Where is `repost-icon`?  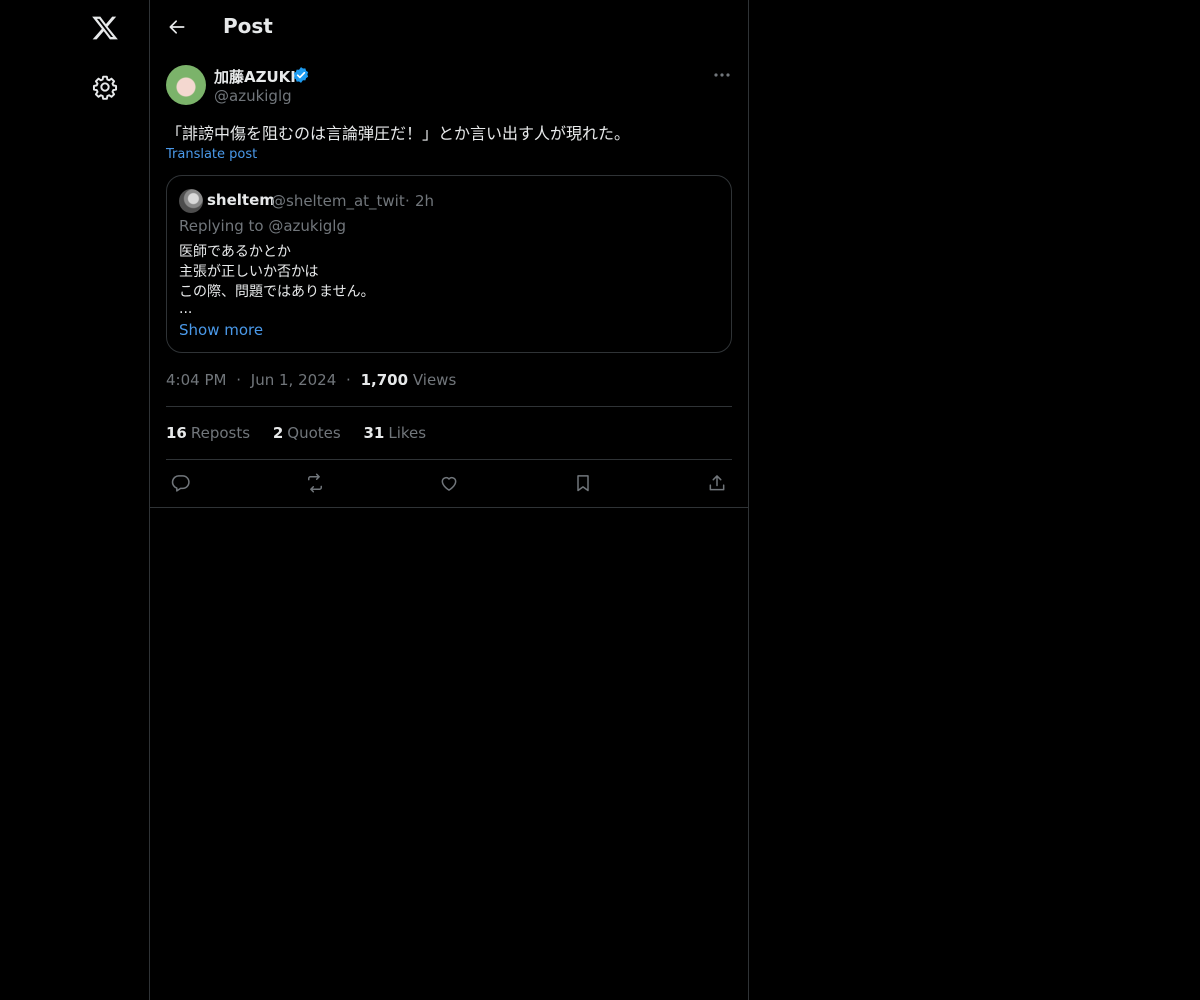 repost-icon is located at coordinates (315, 483).